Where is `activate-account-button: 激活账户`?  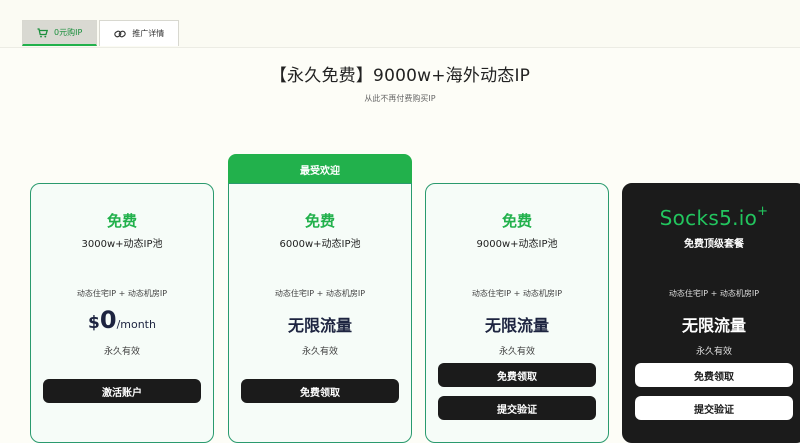
activate-account-button: 激活账户 is located at coordinates (122, 391).